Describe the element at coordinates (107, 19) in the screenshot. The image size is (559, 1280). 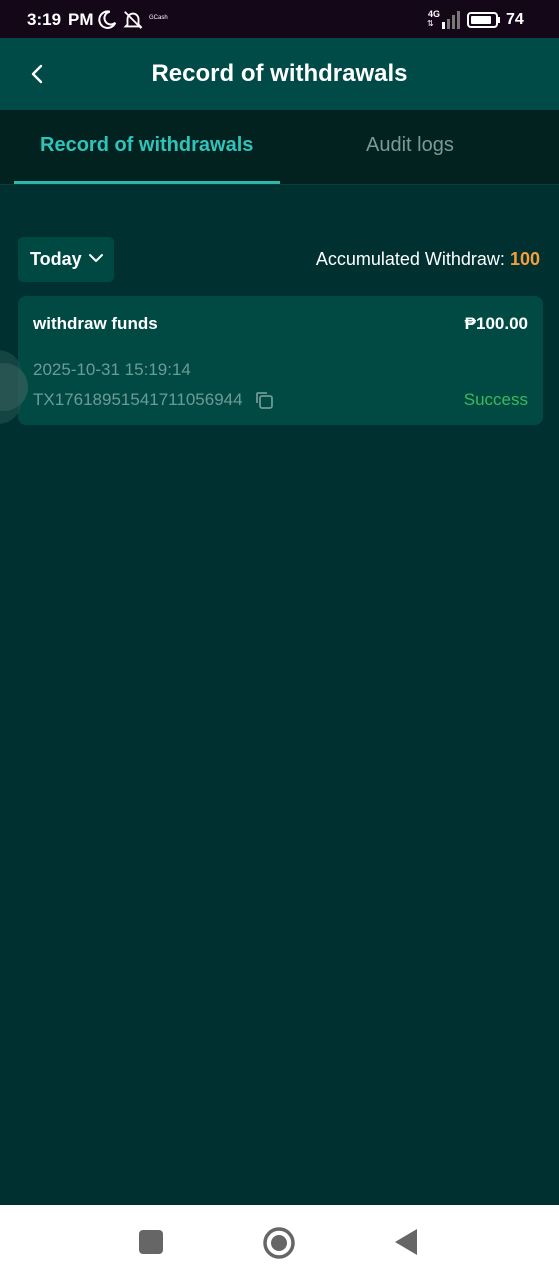
I see `moon-icon` at that location.